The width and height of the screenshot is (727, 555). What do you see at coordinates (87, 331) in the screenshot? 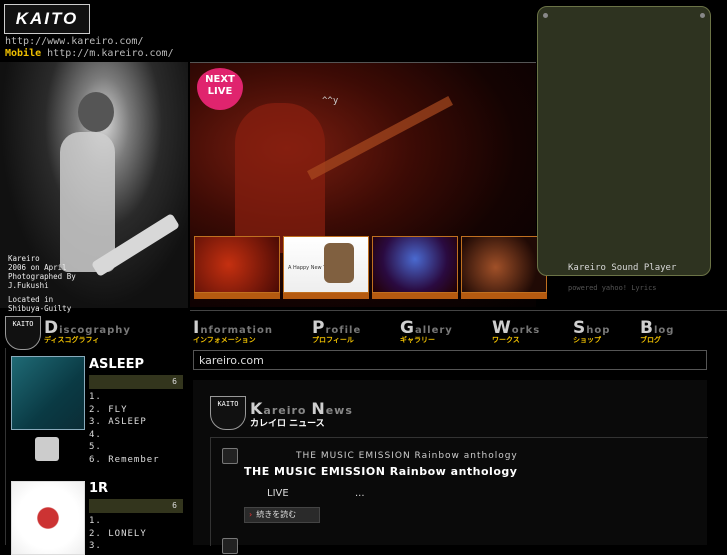
I see `nav-discography: Discography ディスコグラフィ` at bounding box center [87, 331].